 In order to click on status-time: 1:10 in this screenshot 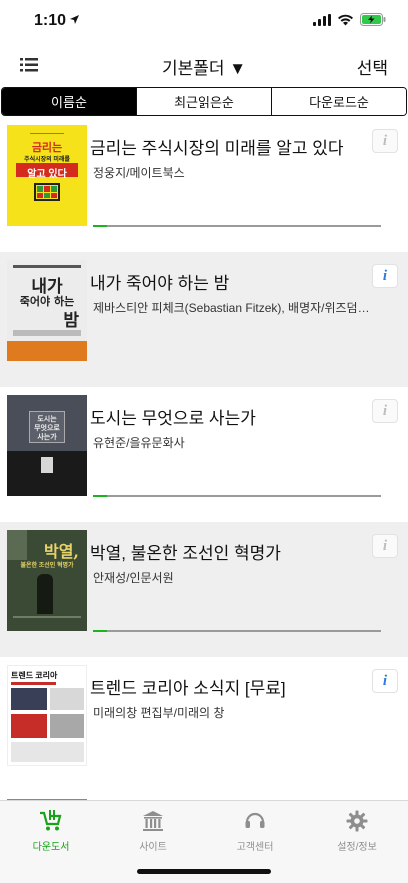, I will do `click(50, 20)`.